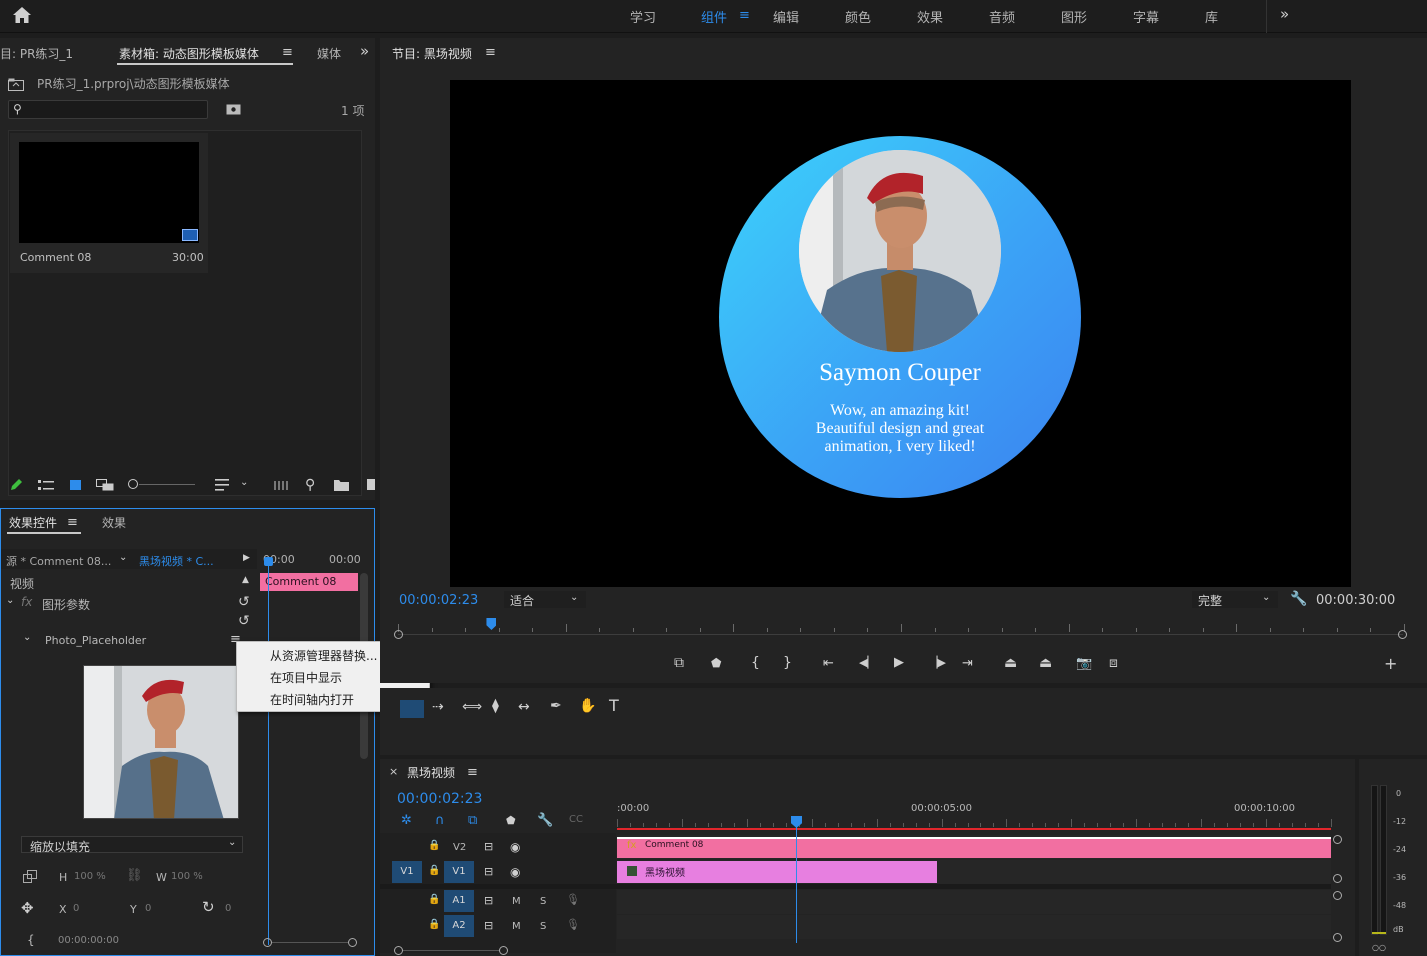  I want to click on compare-view-icon: ⧈, so click(1113, 663).